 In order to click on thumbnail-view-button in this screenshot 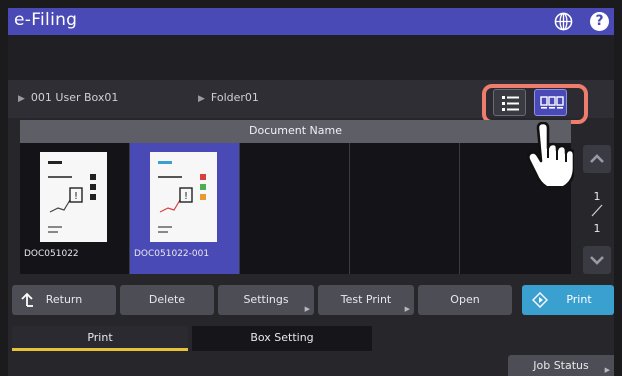, I will do `click(550, 102)`.